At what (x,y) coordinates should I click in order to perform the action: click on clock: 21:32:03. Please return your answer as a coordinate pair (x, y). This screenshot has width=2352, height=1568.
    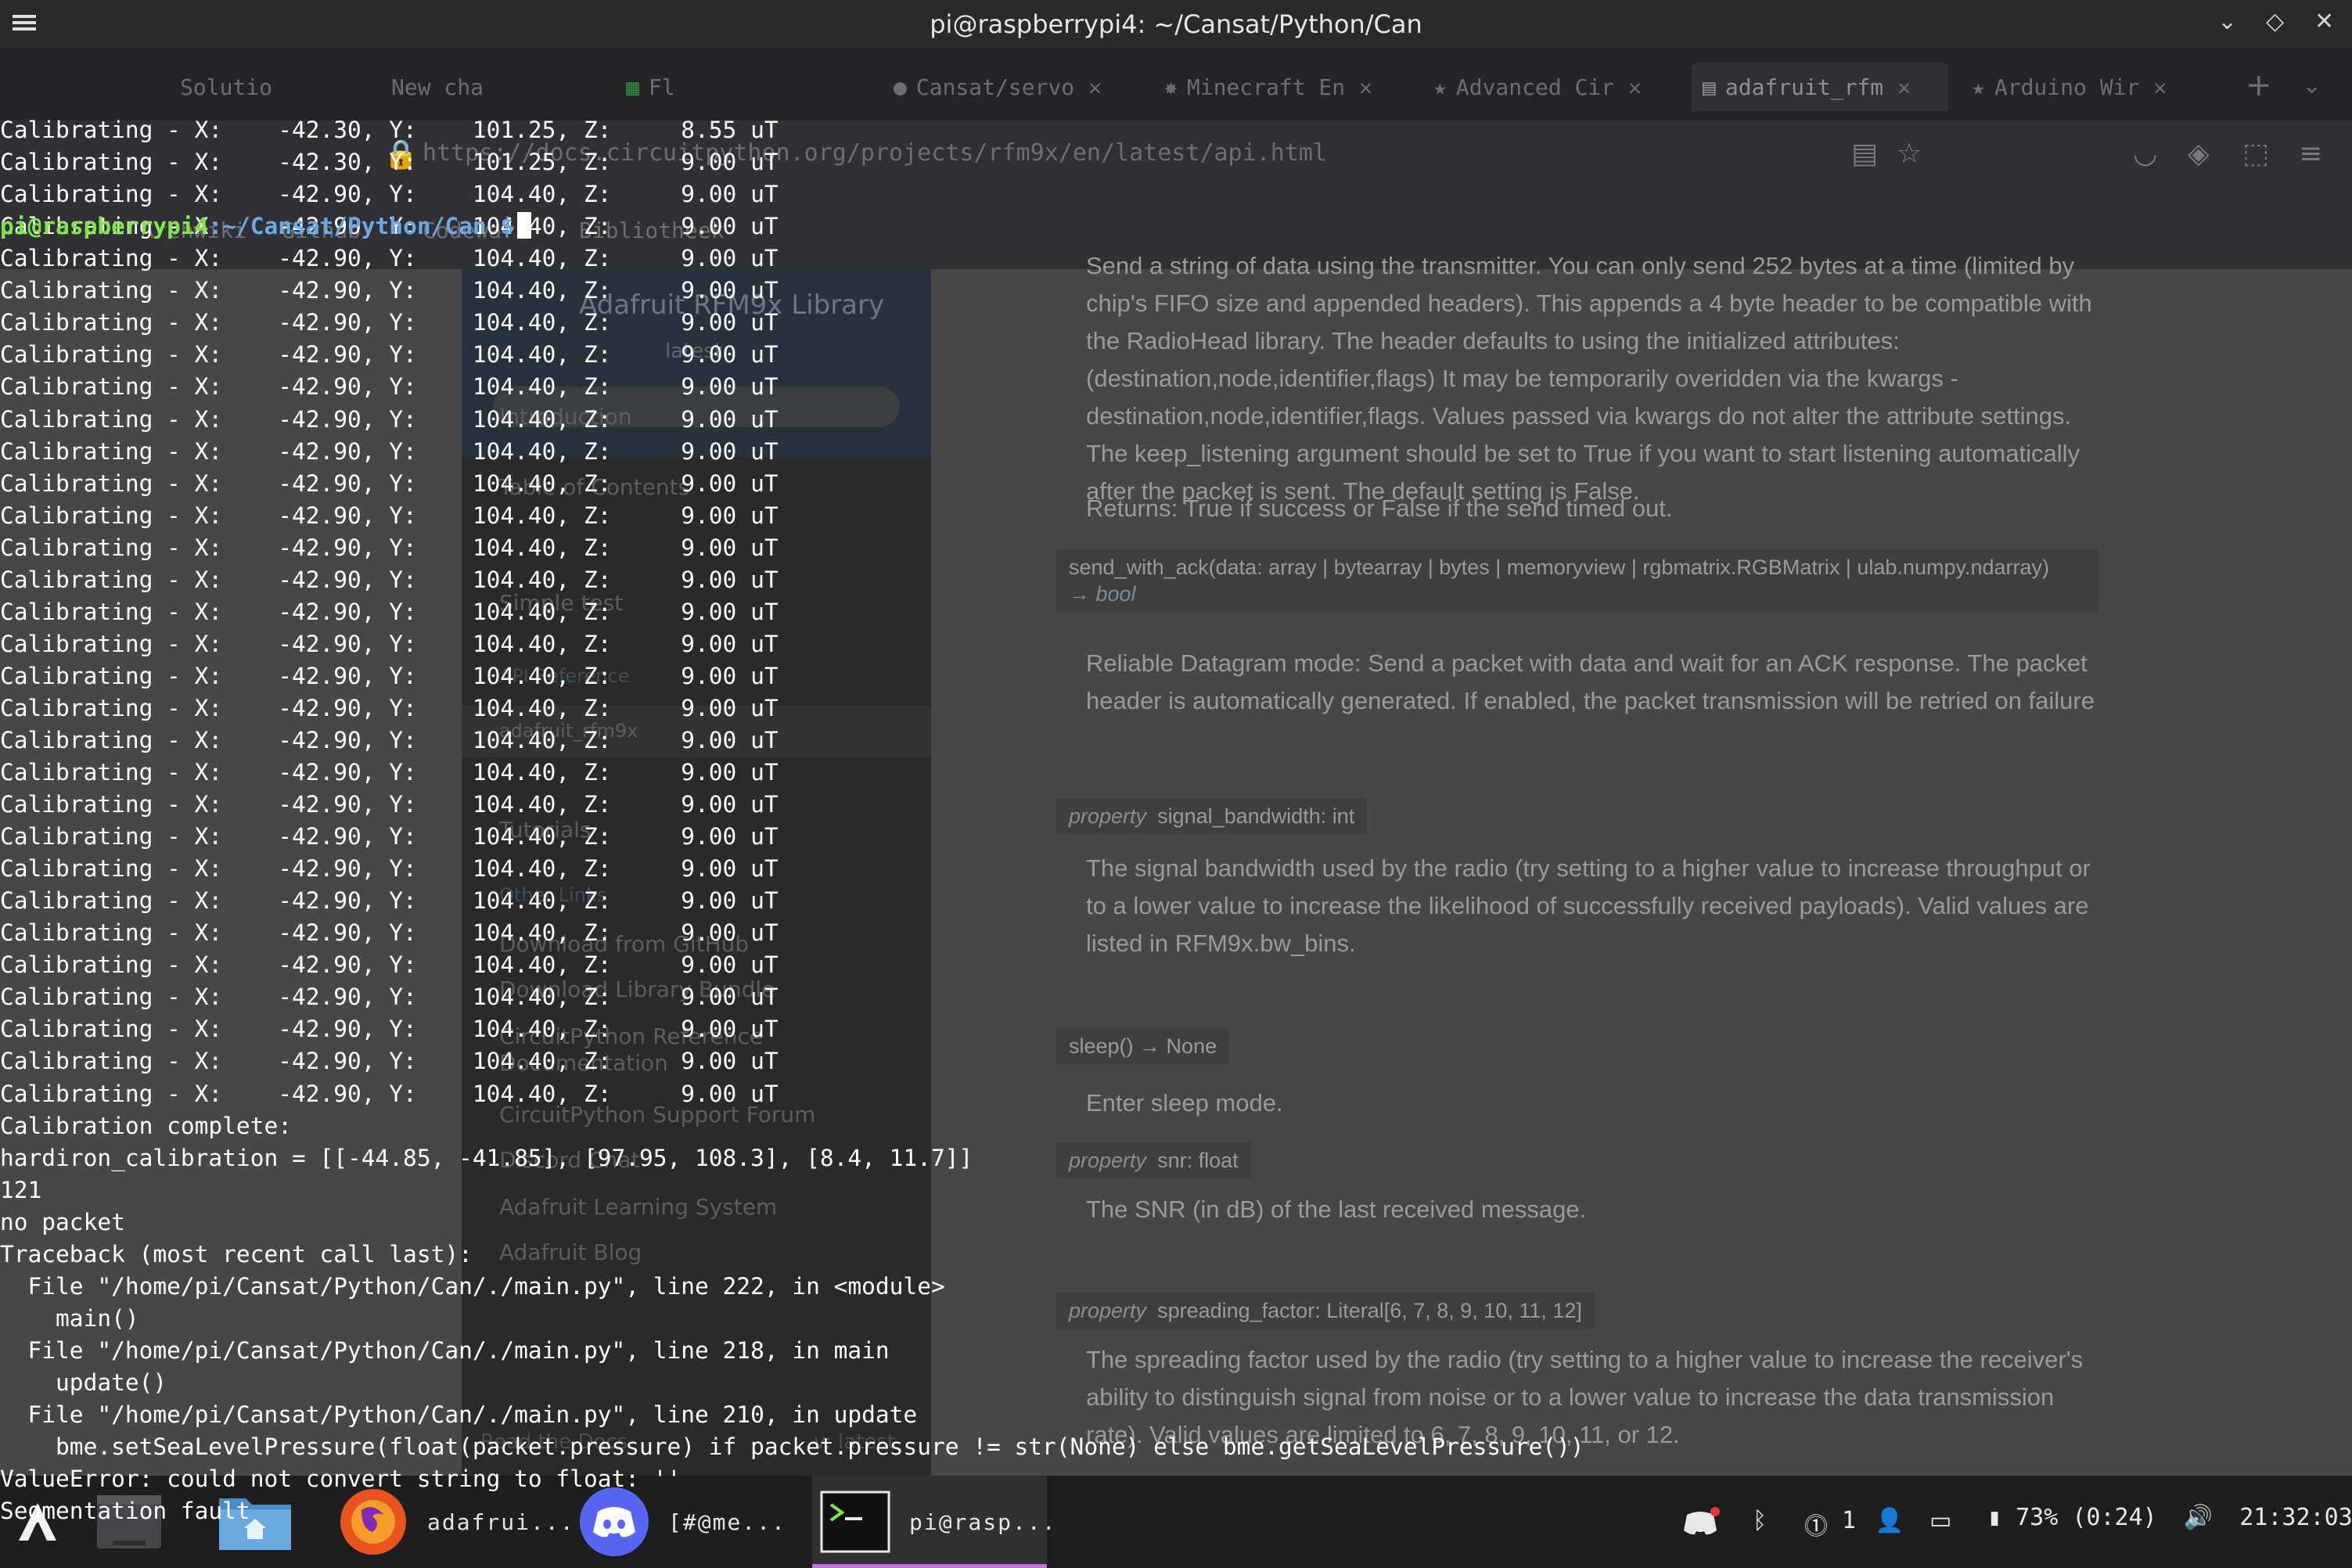
    Looking at the image, I should click on (2296, 1517).